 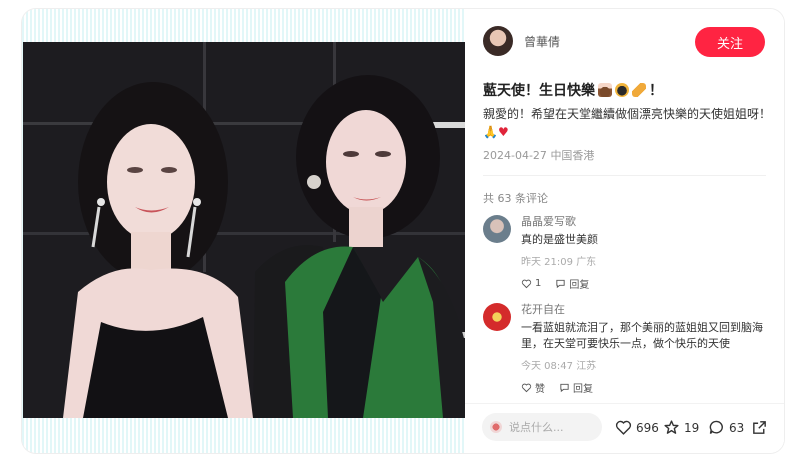 What do you see at coordinates (547, 262) in the screenshot?
I see `comment-time: 昨天 21:09` at bounding box center [547, 262].